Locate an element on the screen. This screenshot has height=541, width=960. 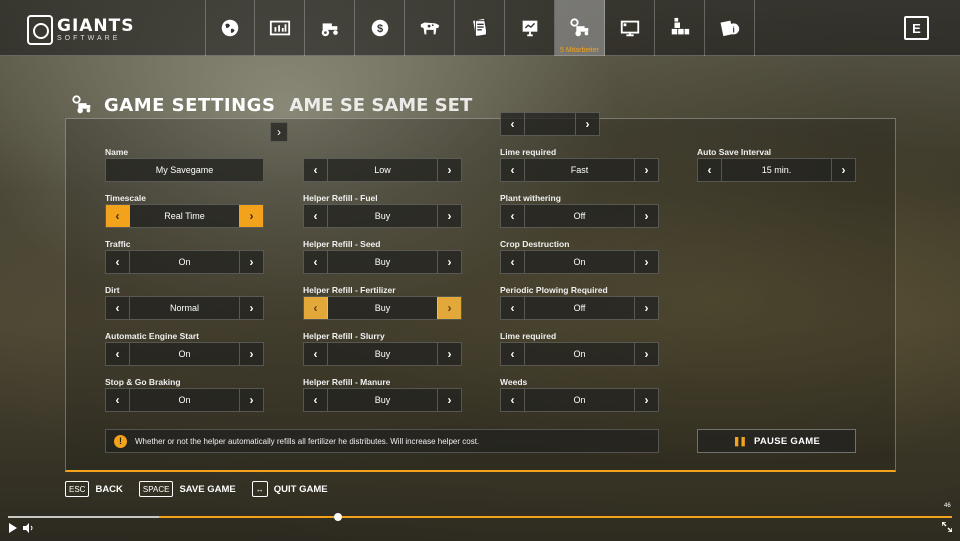
tab-map is located at coordinates (230, 28).